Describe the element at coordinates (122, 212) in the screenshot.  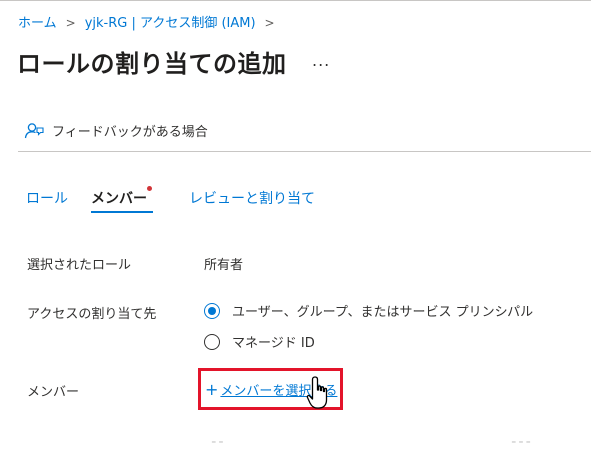
I see `active-tab-underline` at that location.